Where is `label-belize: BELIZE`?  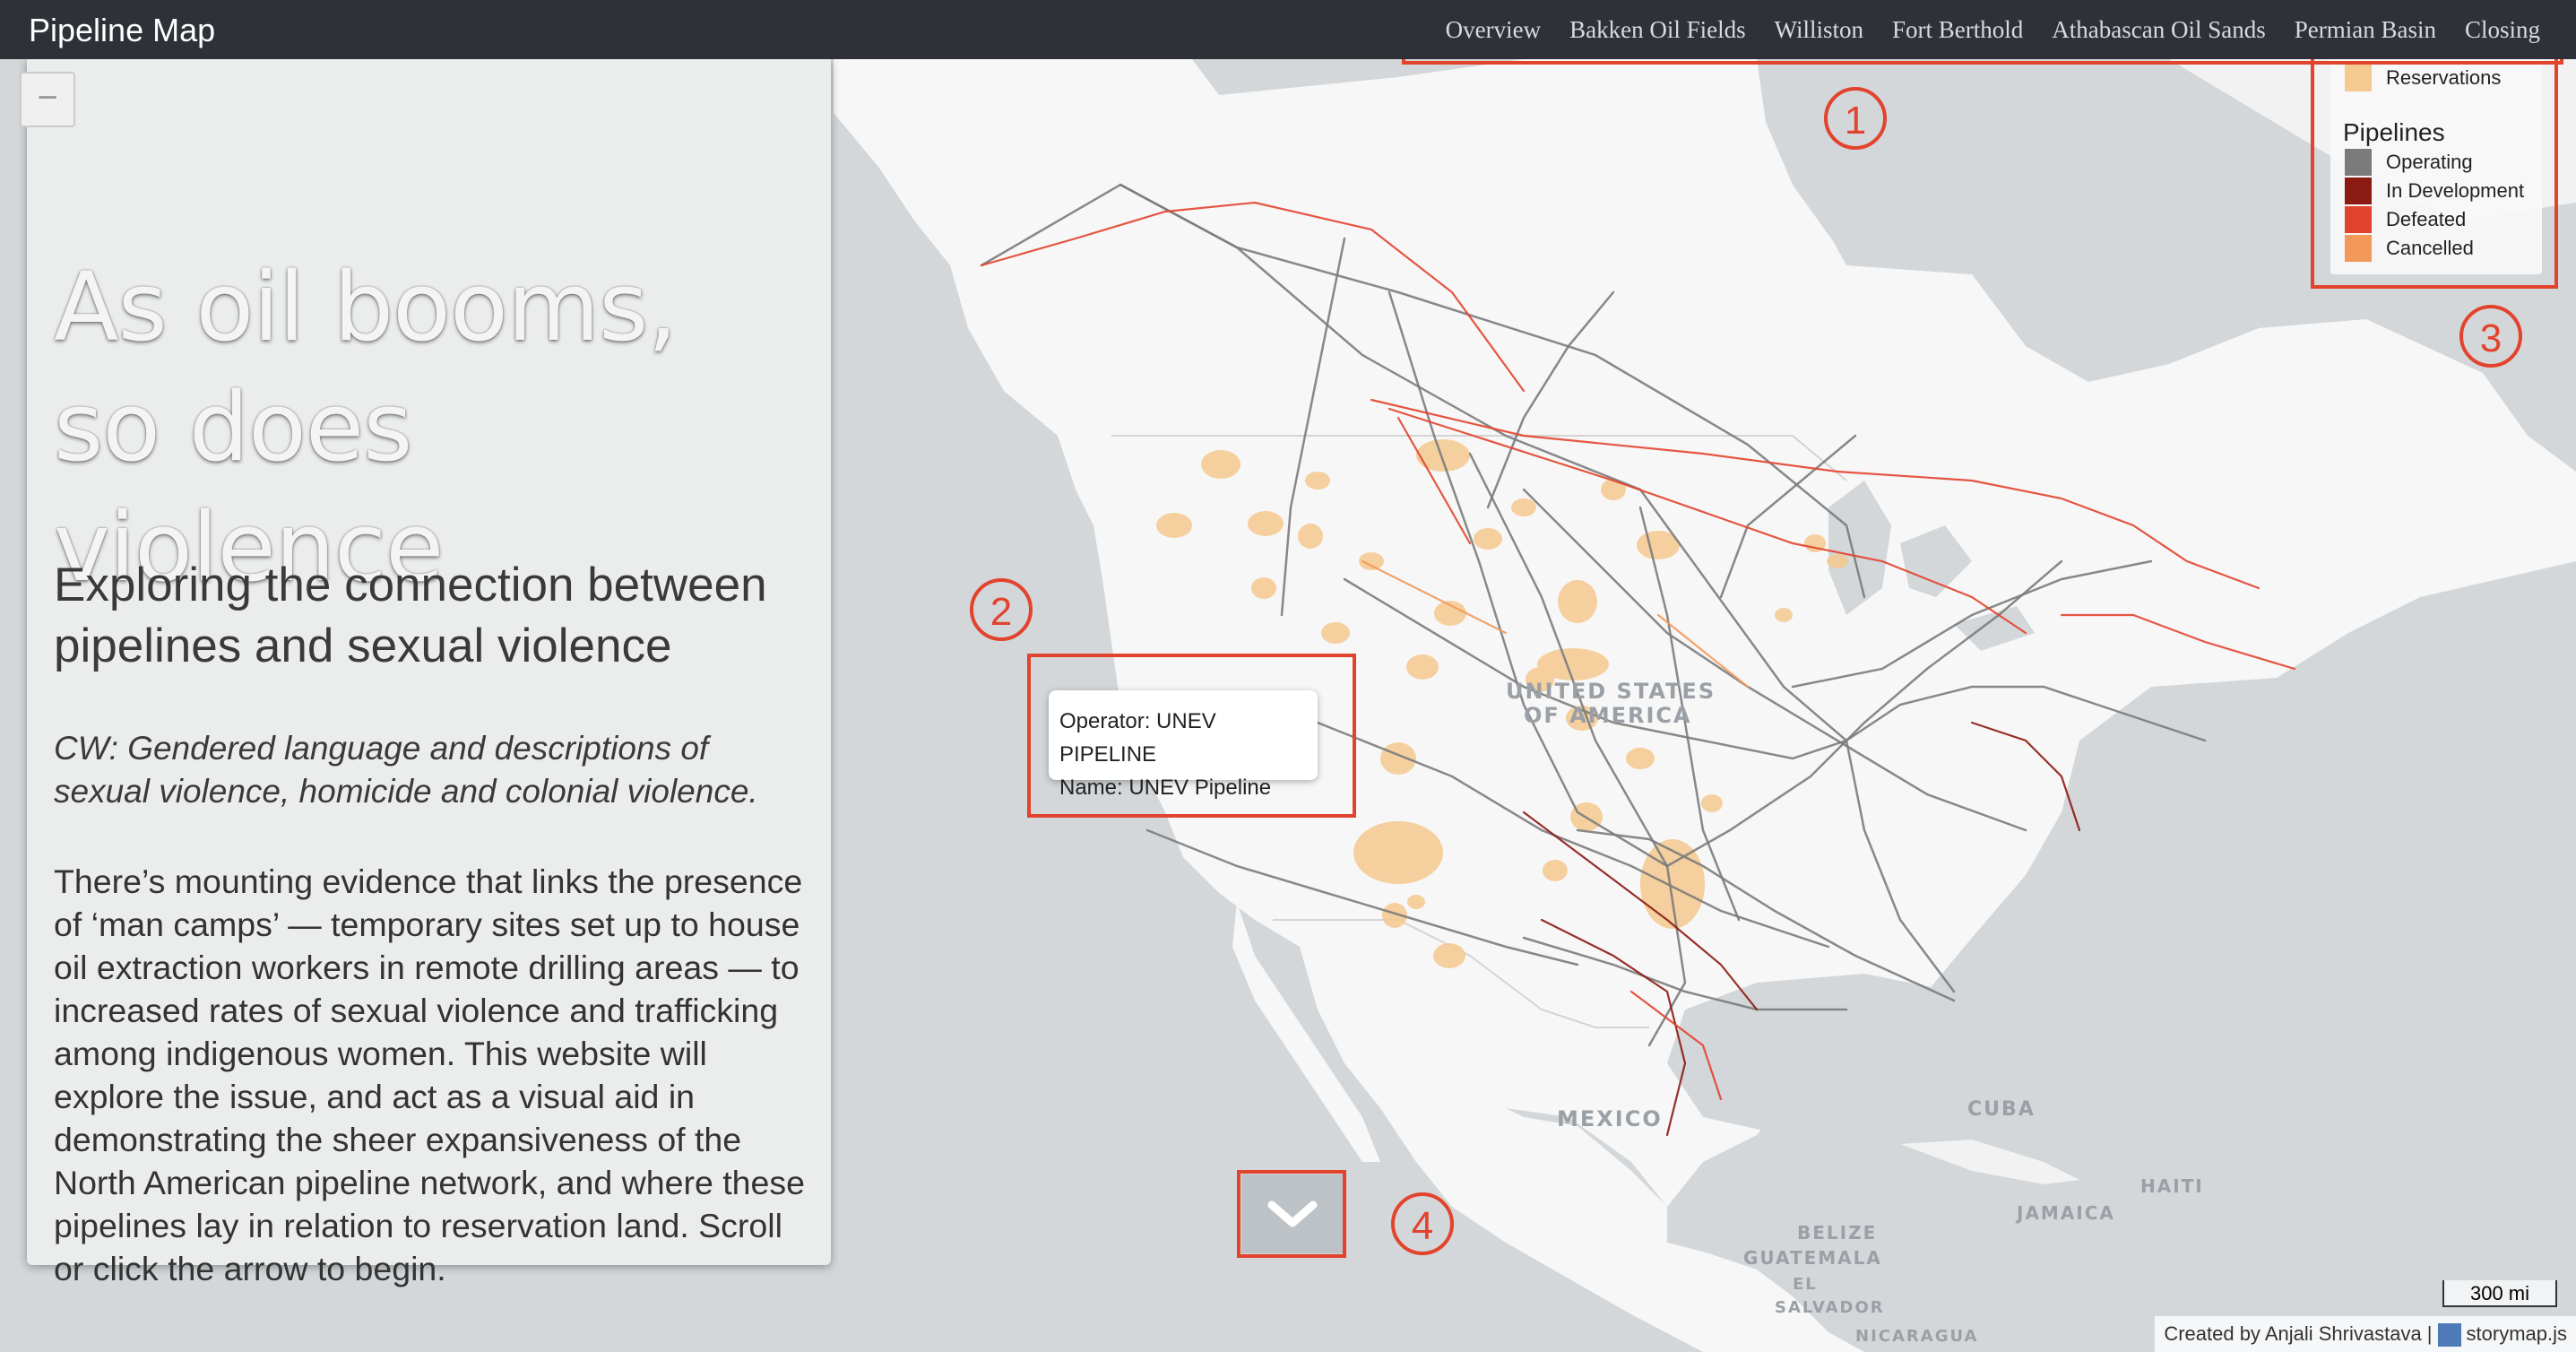 label-belize: BELIZE is located at coordinates (1837, 1233).